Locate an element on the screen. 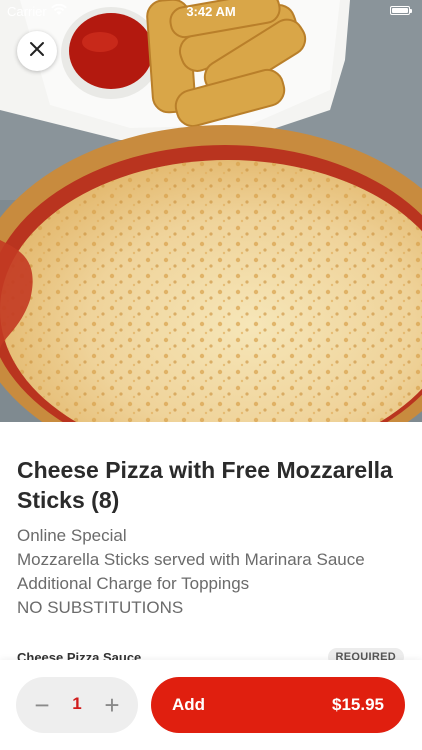 This screenshot has height=750, width=422. plus-icon: + is located at coordinates (112, 704).